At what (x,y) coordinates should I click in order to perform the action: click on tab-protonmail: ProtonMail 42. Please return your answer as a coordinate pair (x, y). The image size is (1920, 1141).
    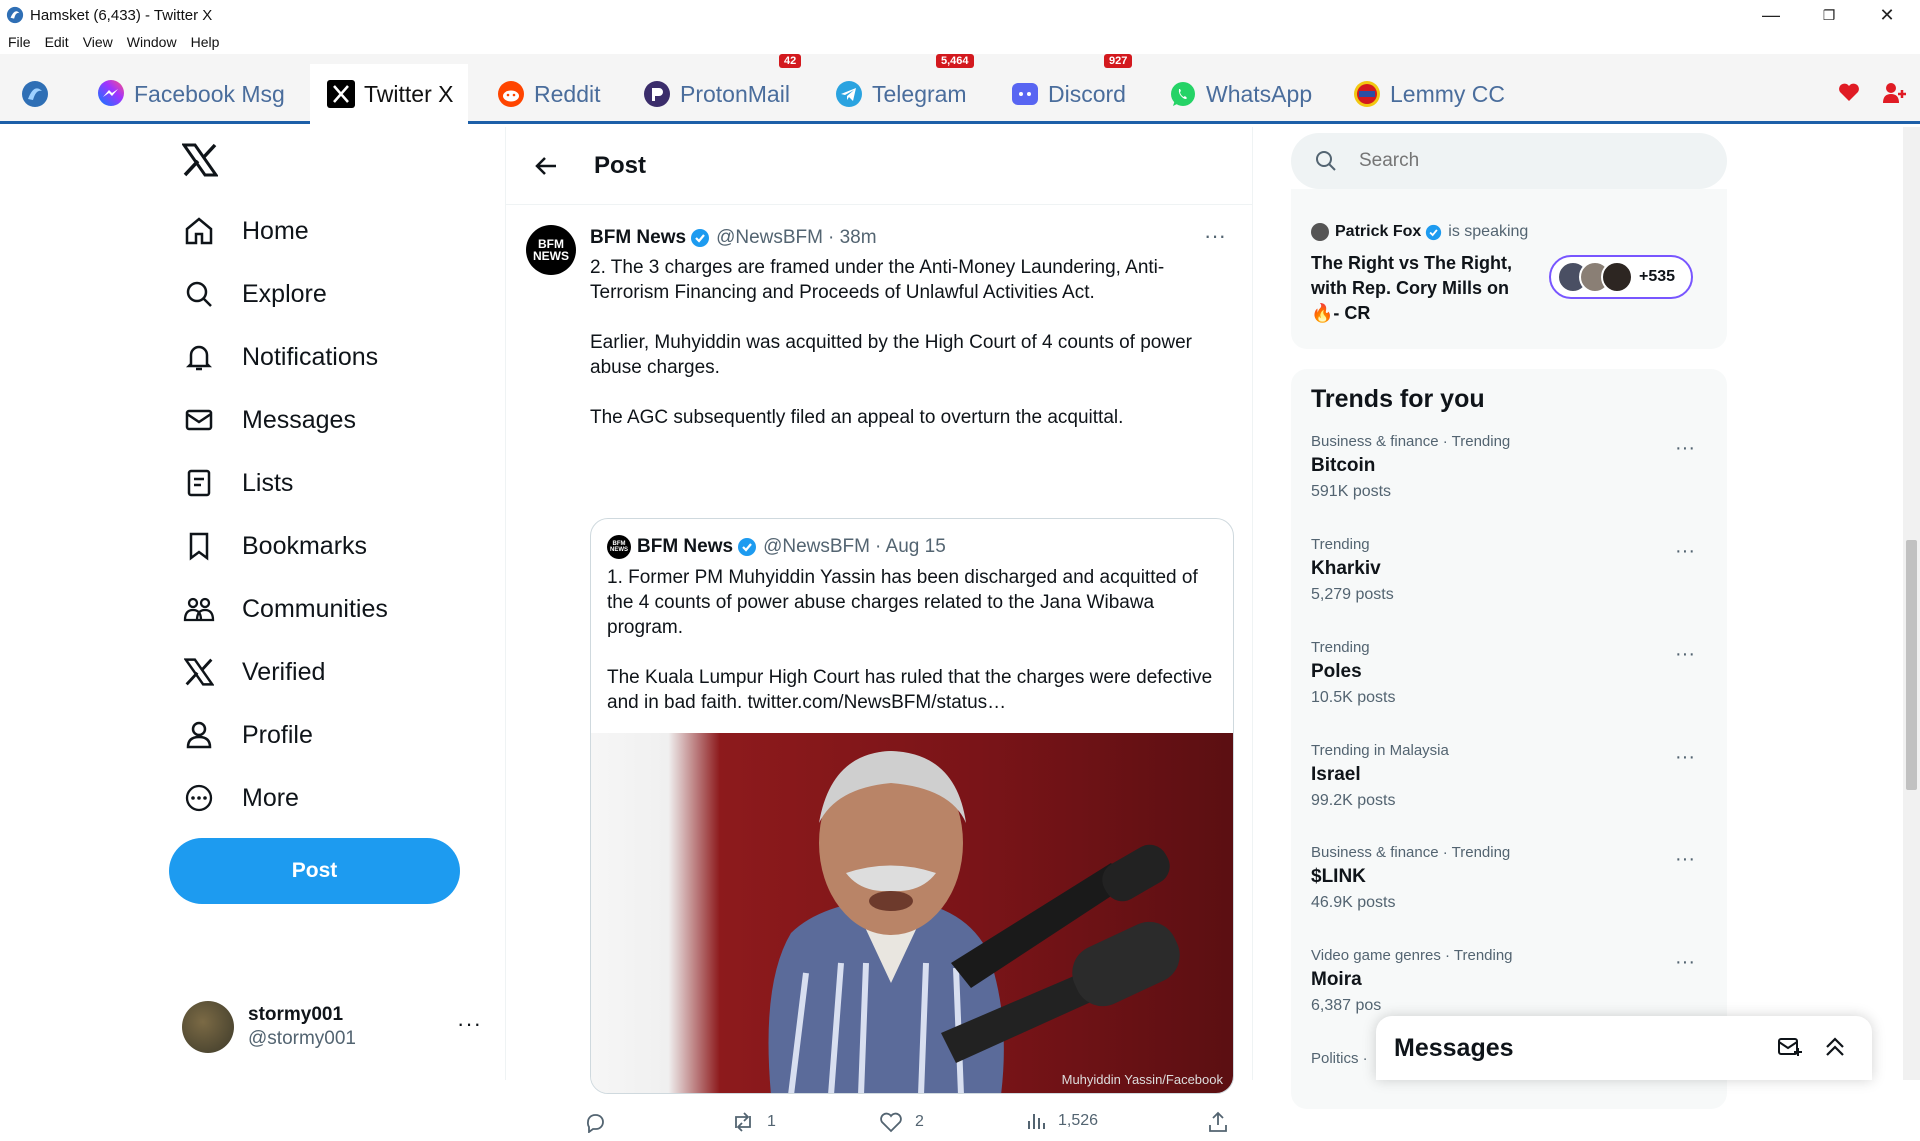
    Looking at the image, I should click on (722, 89).